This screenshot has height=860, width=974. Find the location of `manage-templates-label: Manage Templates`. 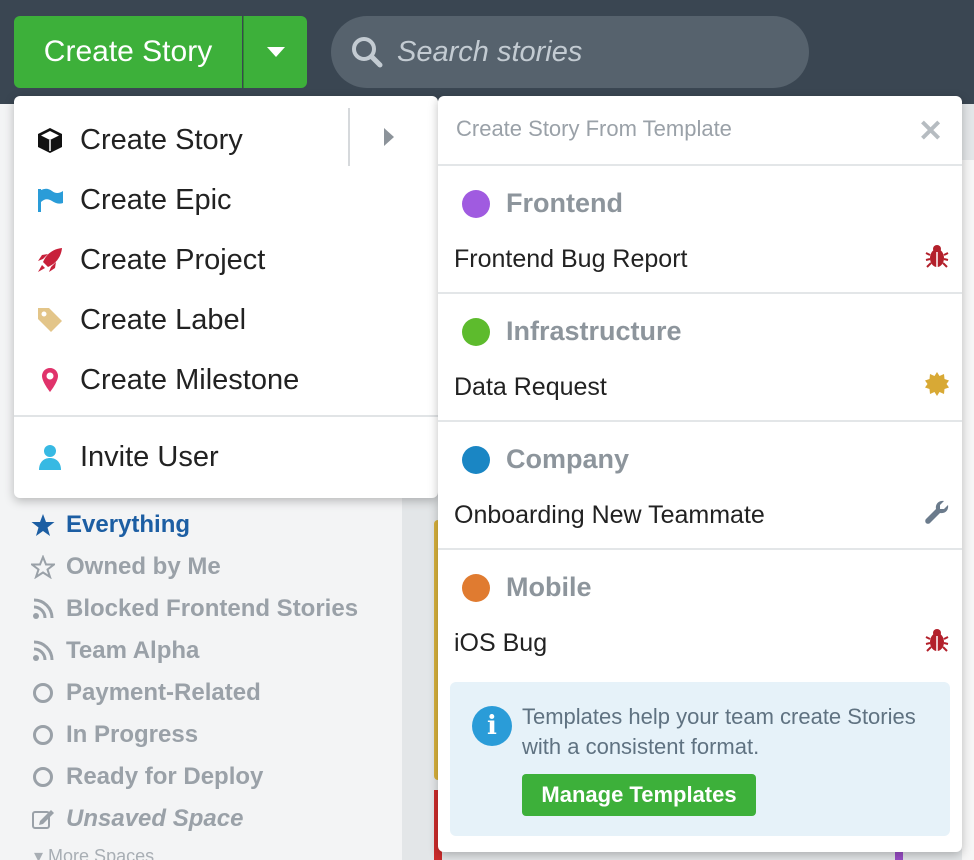

manage-templates-label: Manage Templates is located at coordinates (639, 794).